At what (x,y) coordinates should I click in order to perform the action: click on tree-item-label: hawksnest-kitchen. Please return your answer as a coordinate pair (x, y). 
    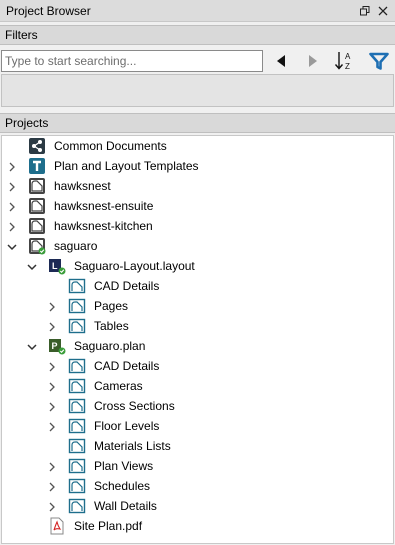
    Looking at the image, I should click on (103, 226).